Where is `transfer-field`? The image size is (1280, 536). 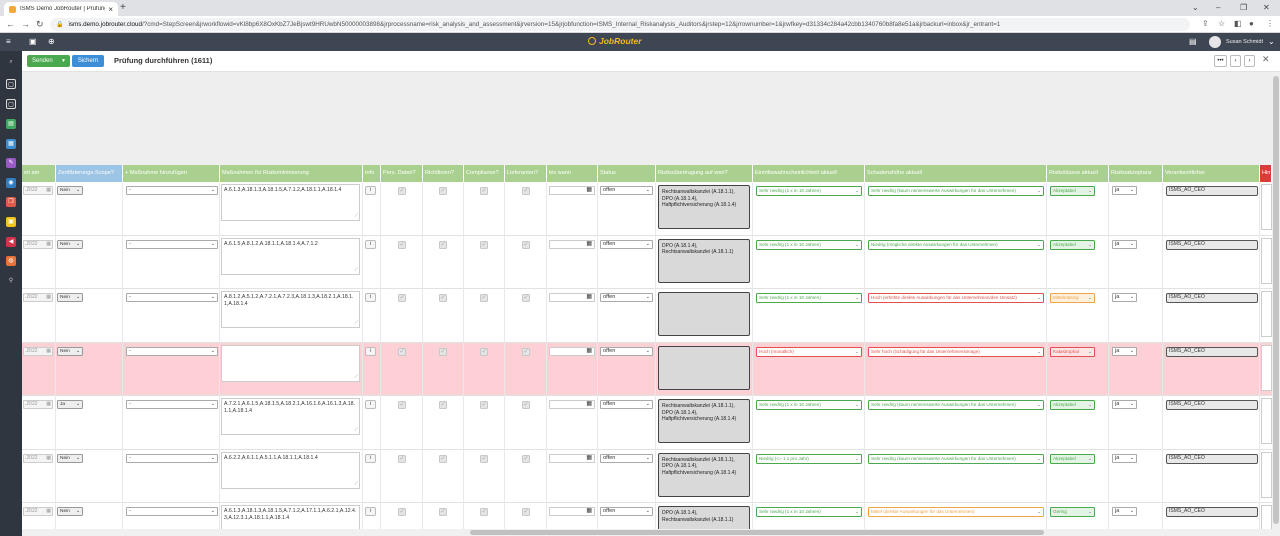
transfer-field is located at coordinates (704, 367).